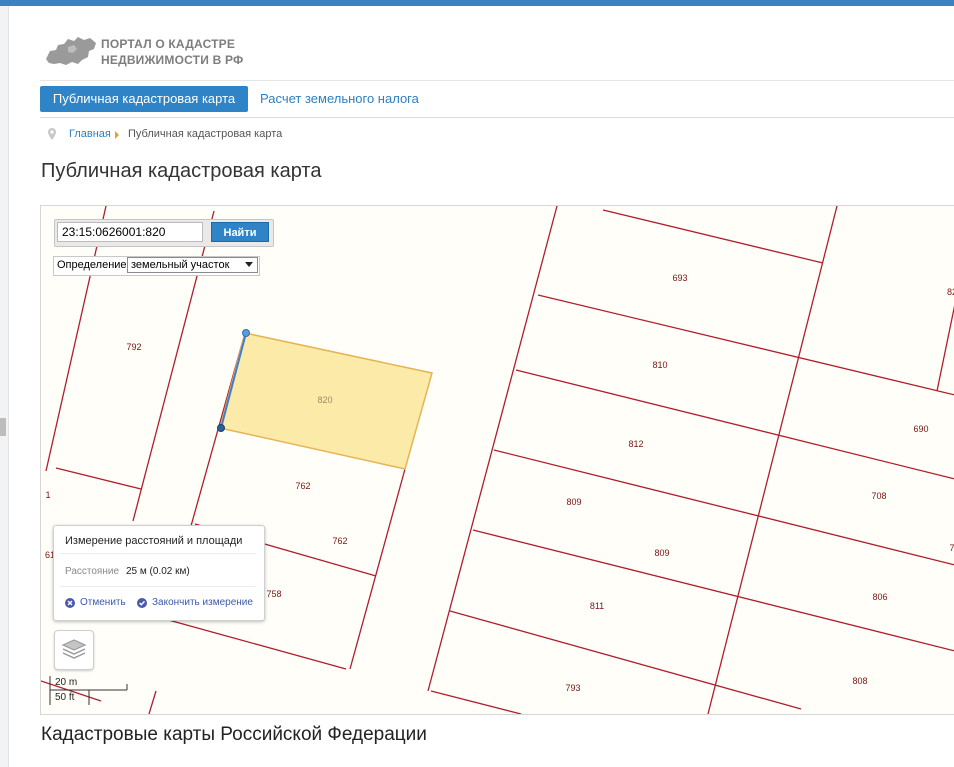  What do you see at coordinates (93, 265) in the screenshot?
I see `definition-label: Определение:` at bounding box center [93, 265].